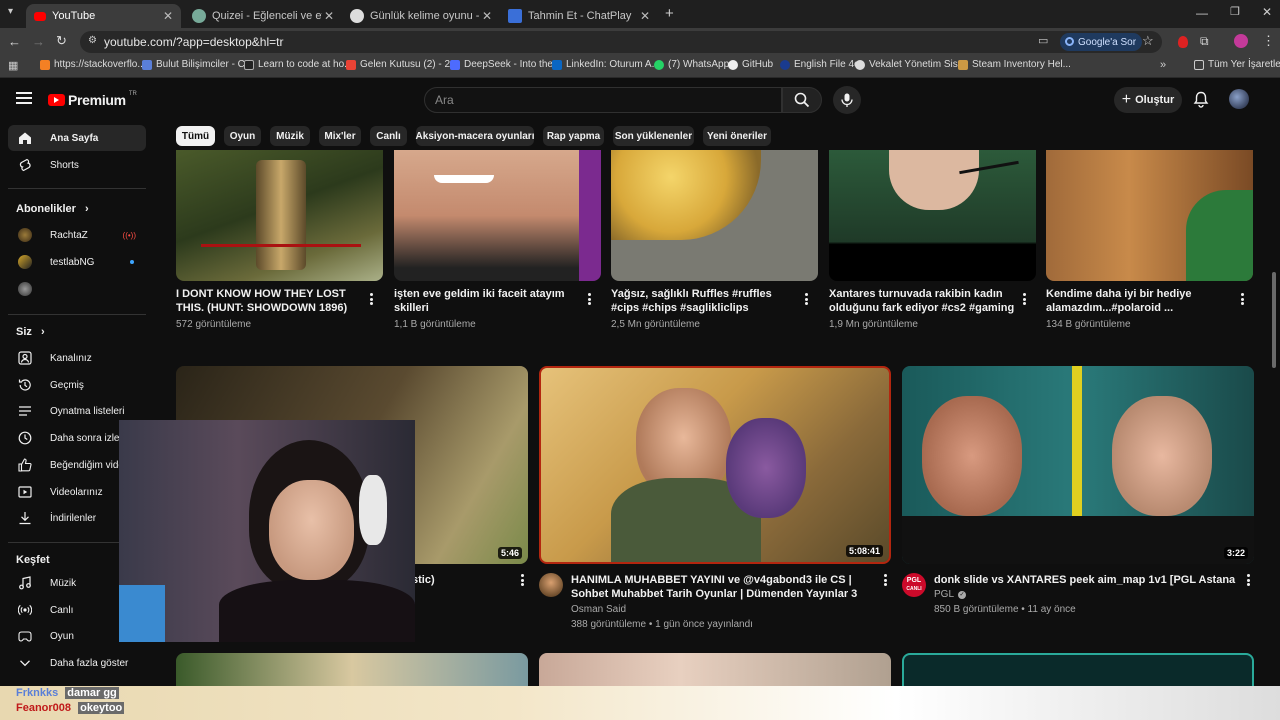 The height and width of the screenshot is (720, 1280). What do you see at coordinates (14, 41) in the screenshot?
I see `back-icon: ←` at bounding box center [14, 41].